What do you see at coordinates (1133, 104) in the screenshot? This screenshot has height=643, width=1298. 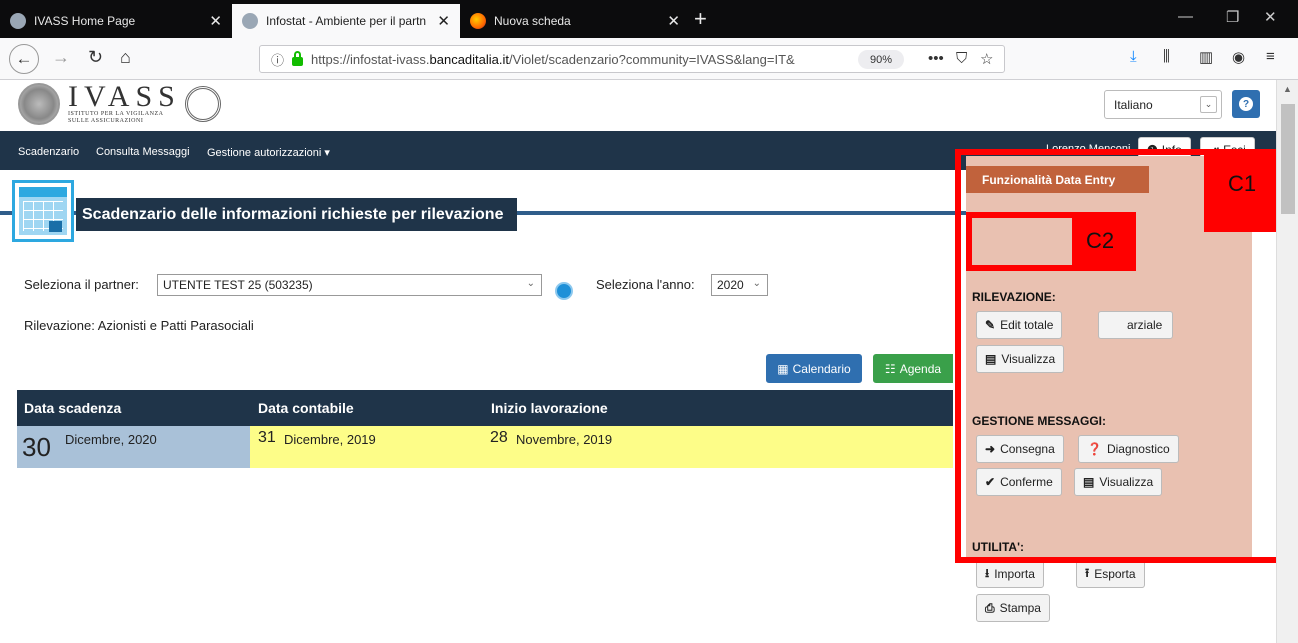 I see `language-value: Italiano` at bounding box center [1133, 104].